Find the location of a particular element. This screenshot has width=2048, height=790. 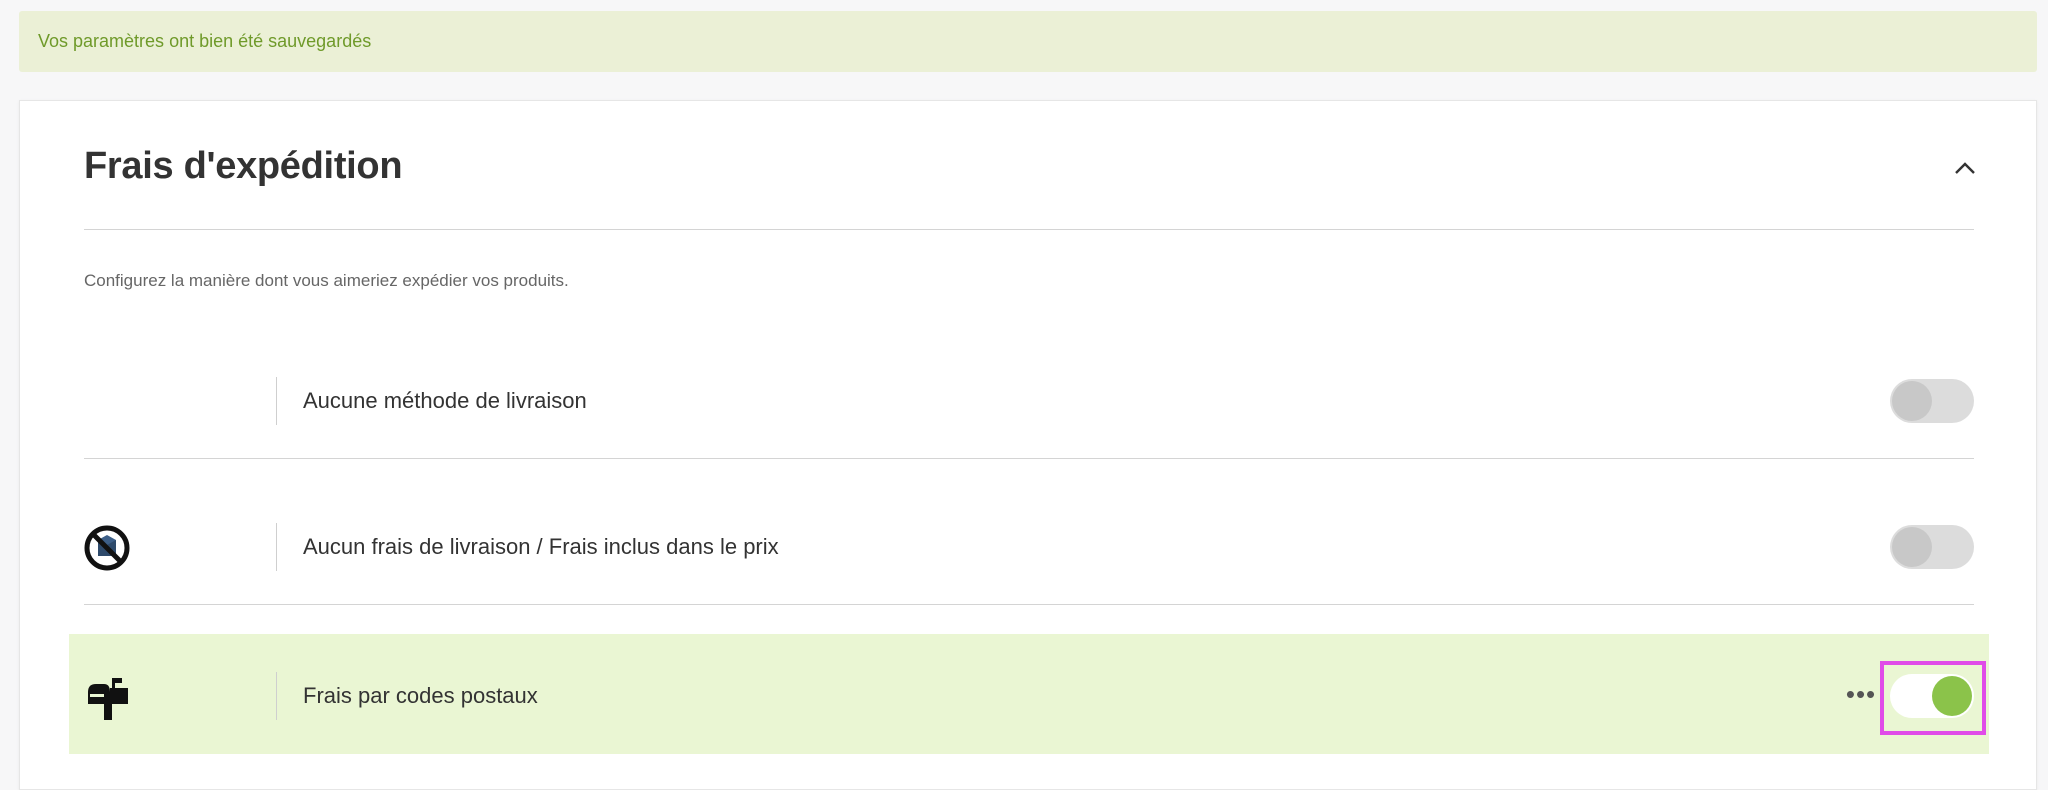

shipping-method-toggle-free is located at coordinates (1932, 547).